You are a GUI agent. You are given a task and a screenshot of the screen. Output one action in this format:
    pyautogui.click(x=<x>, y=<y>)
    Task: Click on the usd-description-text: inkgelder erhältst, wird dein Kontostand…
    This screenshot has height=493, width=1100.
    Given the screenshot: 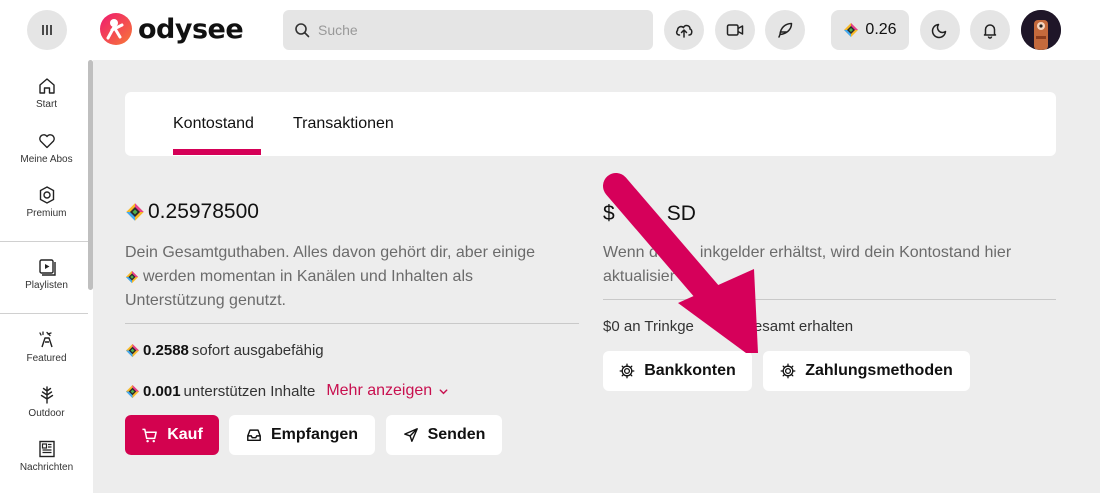 What is the action you would take?
    pyautogui.click(x=855, y=252)
    